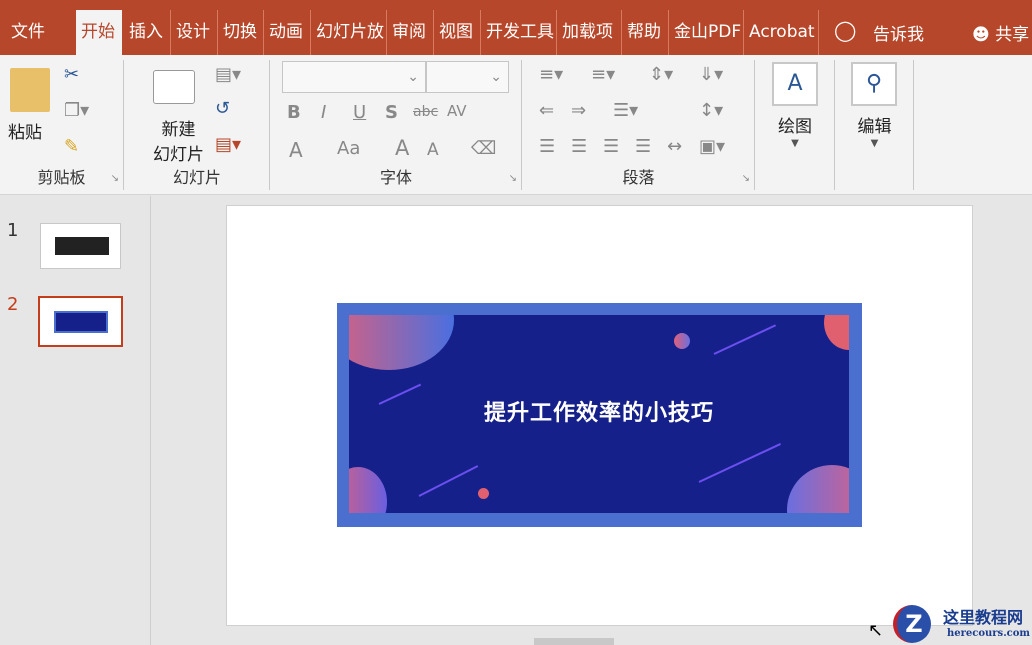 This screenshot has width=1032, height=645. What do you see at coordinates (396, 125) in the screenshot?
I see `group-font: ⌄ ⌄ B I U S abc AV A Aa A A ⌫ 字体 ↘` at bounding box center [396, 125].